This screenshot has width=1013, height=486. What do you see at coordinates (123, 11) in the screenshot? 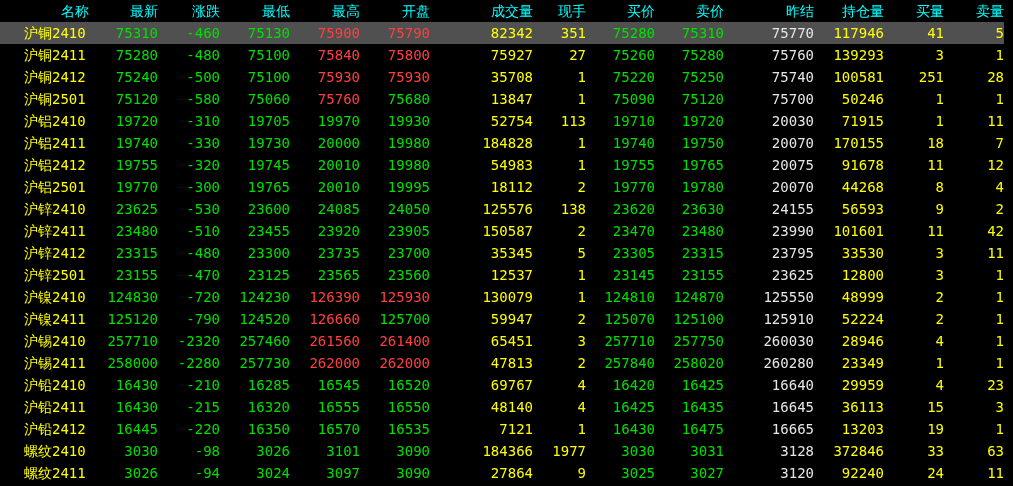
I see `column-header: 最新` at bounding box center [123, 11].